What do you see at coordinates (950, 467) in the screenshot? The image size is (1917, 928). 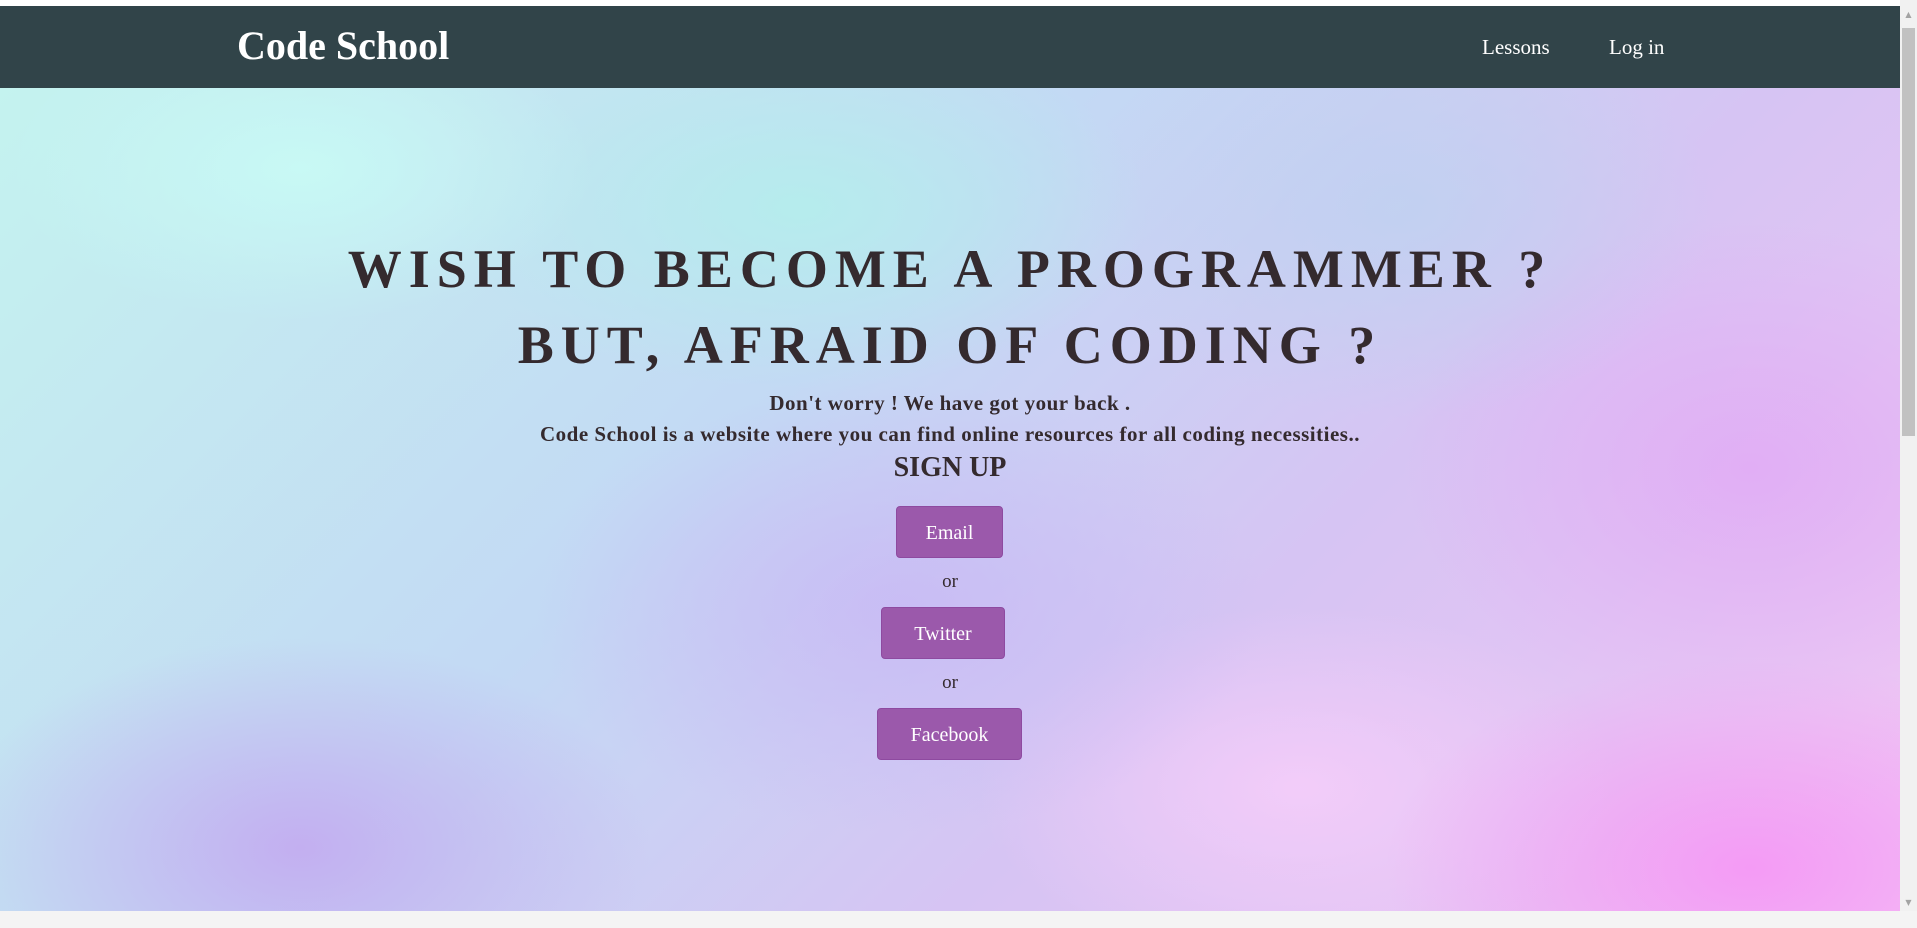 I see `signup-title: SIGN UP` at bounding box center [950, 467].